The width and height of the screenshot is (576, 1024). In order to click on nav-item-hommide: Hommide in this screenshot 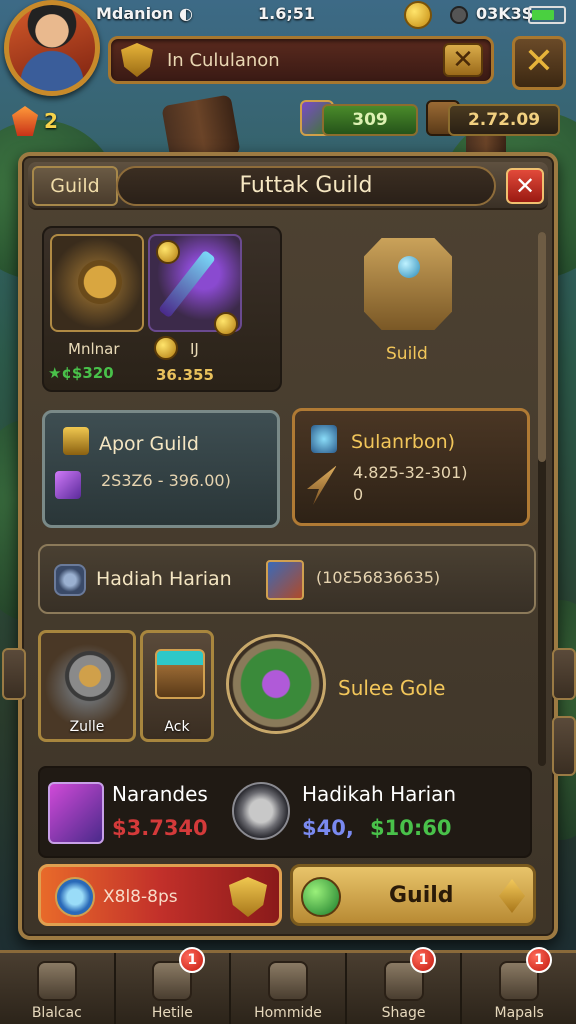, I will do `click(289, 988)`.